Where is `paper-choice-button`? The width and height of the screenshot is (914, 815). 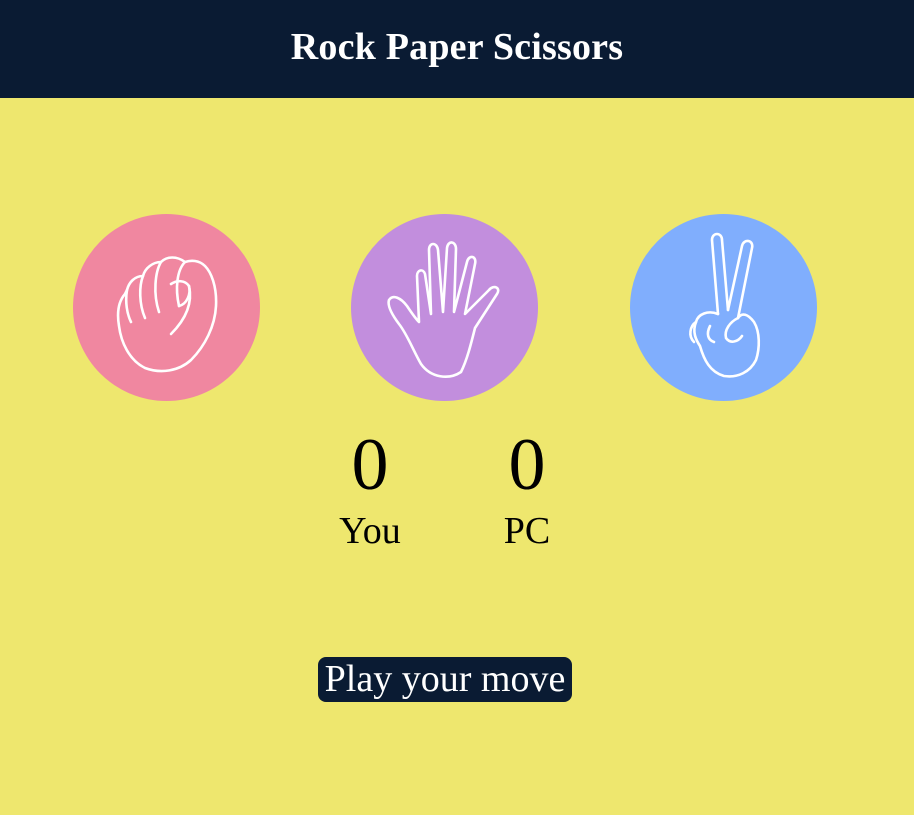 paper-choice-button is located at coordinates (444, 307).